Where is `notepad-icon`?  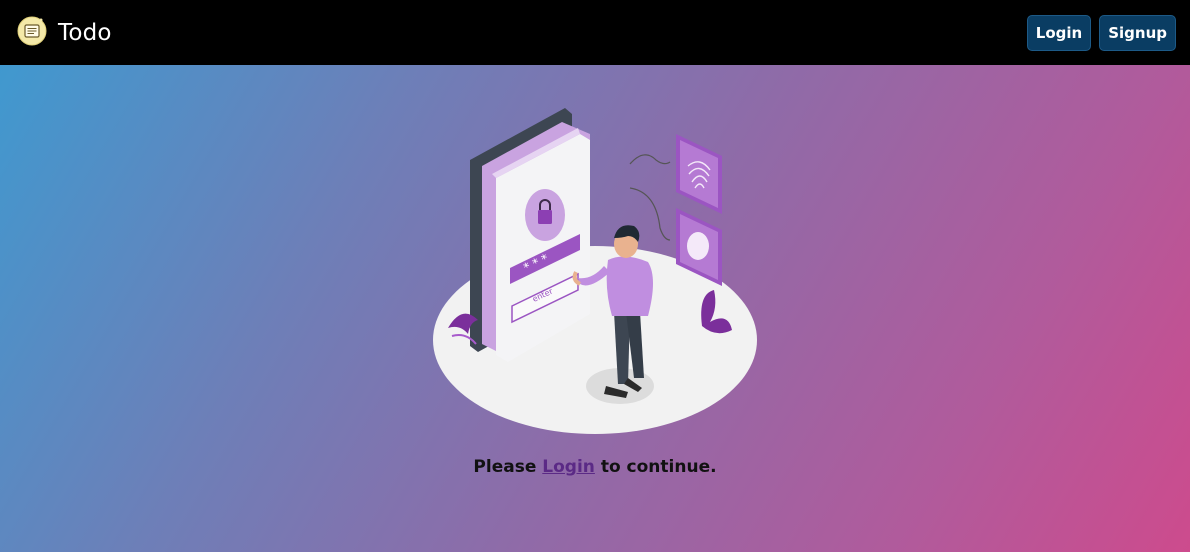
notepad-icon is located at coordinates (32, 33).